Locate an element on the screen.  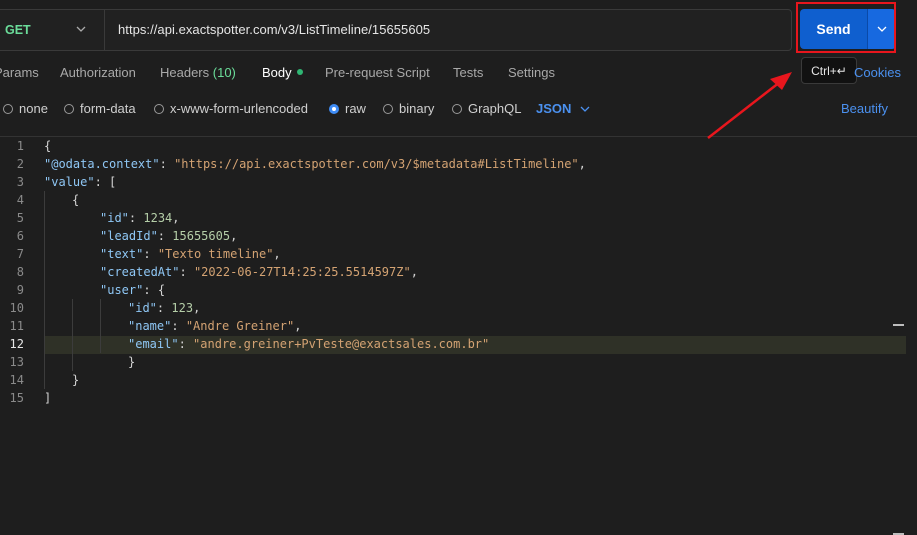
line-number: 2 is located at coordinates (20, 164).